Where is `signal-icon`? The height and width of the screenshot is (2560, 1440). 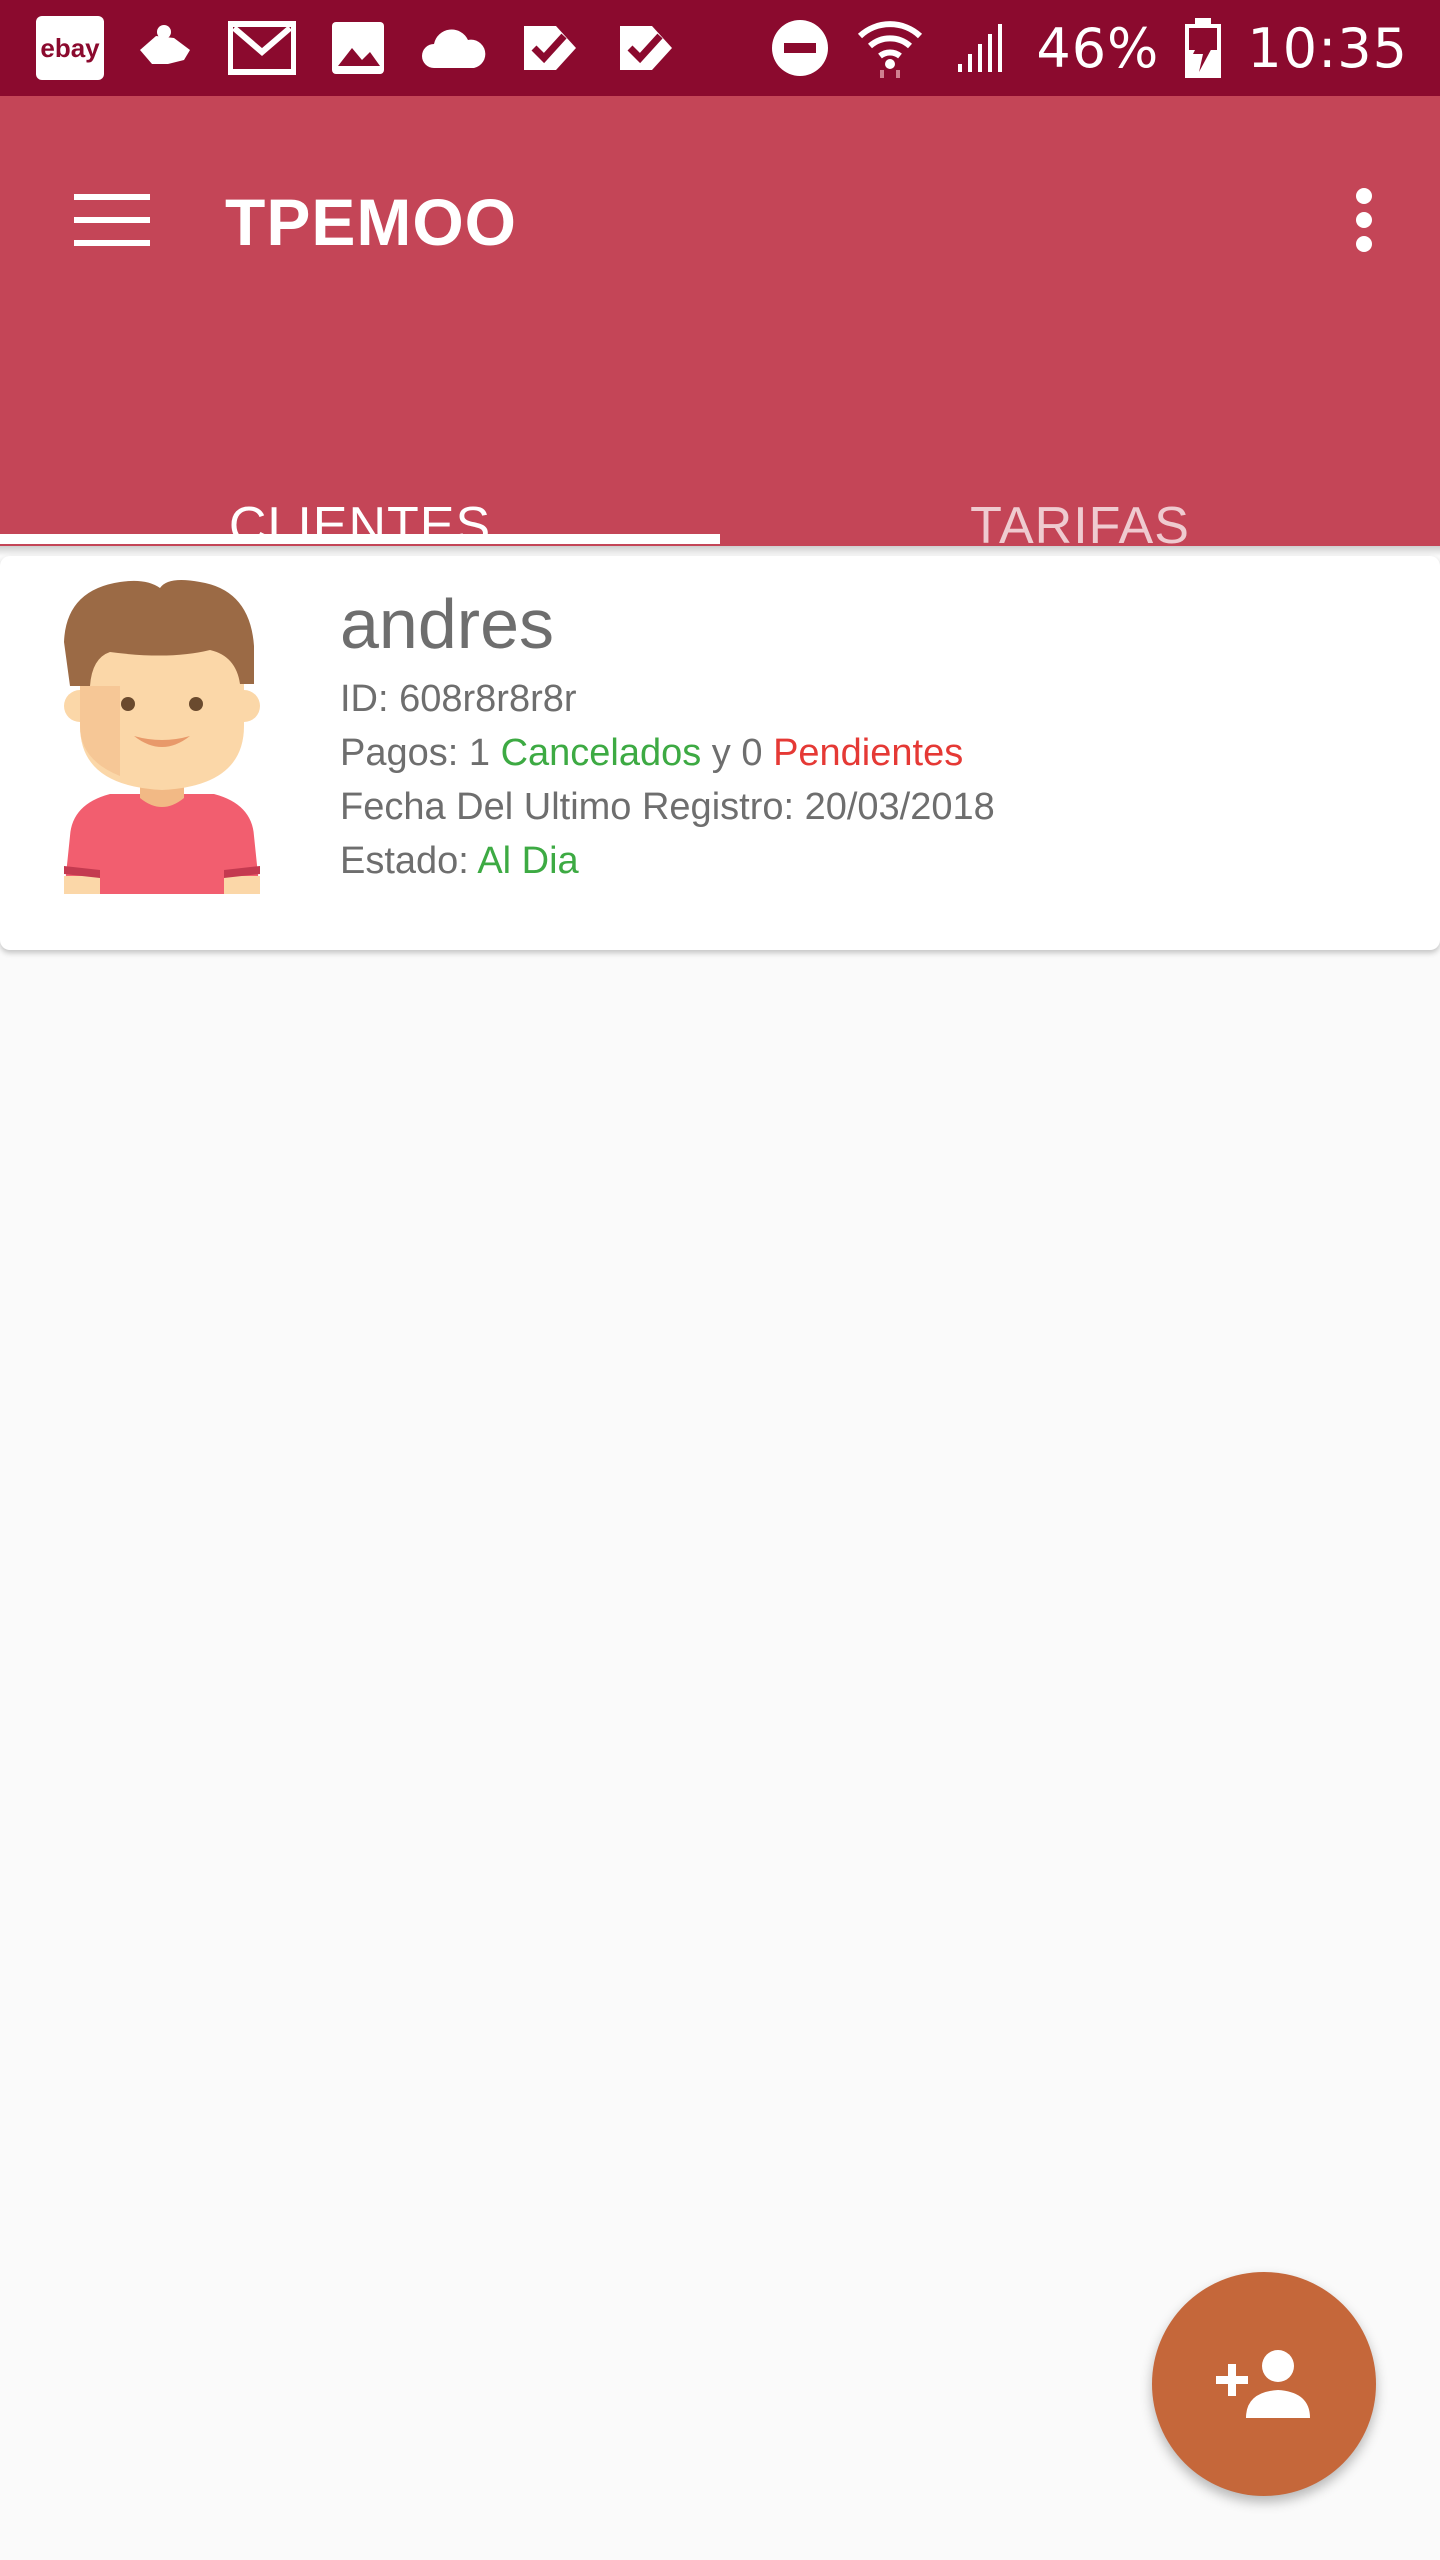
signal-icon is located at coordinates (980, 48).